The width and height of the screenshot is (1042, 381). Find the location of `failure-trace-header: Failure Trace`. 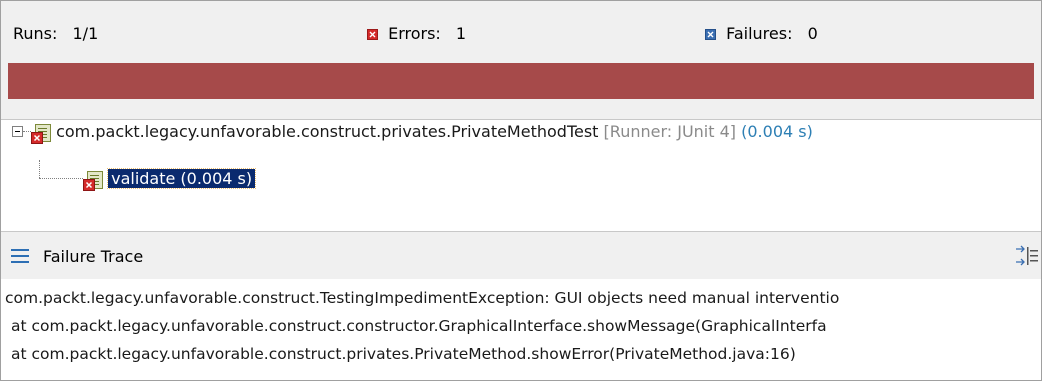

failure-trace-header: Failure Trace is located at coordinates (521, 255).